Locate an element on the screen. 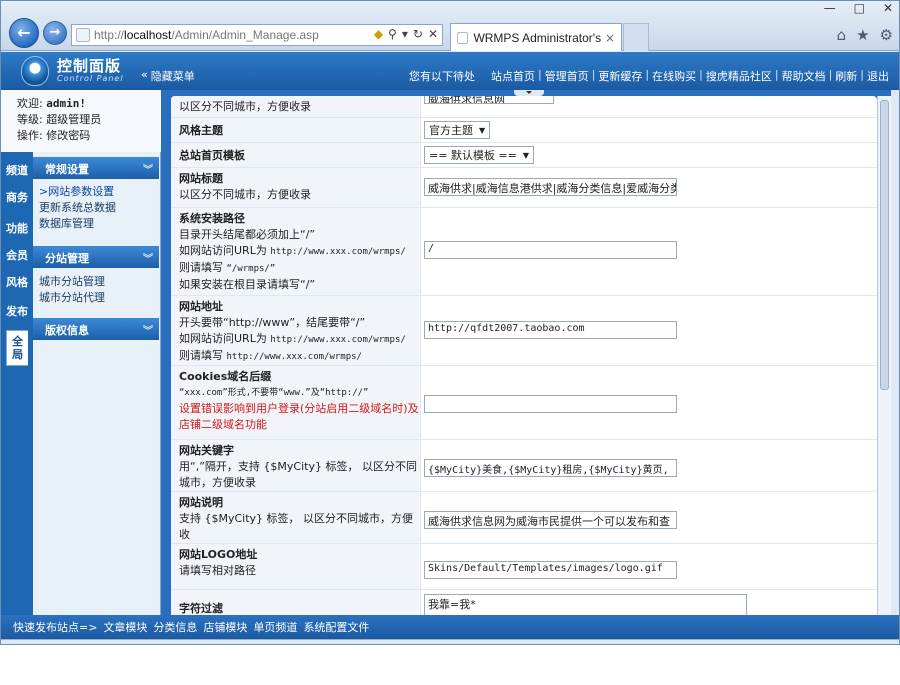  vtab-function: 功能 is located at coordinates (17, 228).